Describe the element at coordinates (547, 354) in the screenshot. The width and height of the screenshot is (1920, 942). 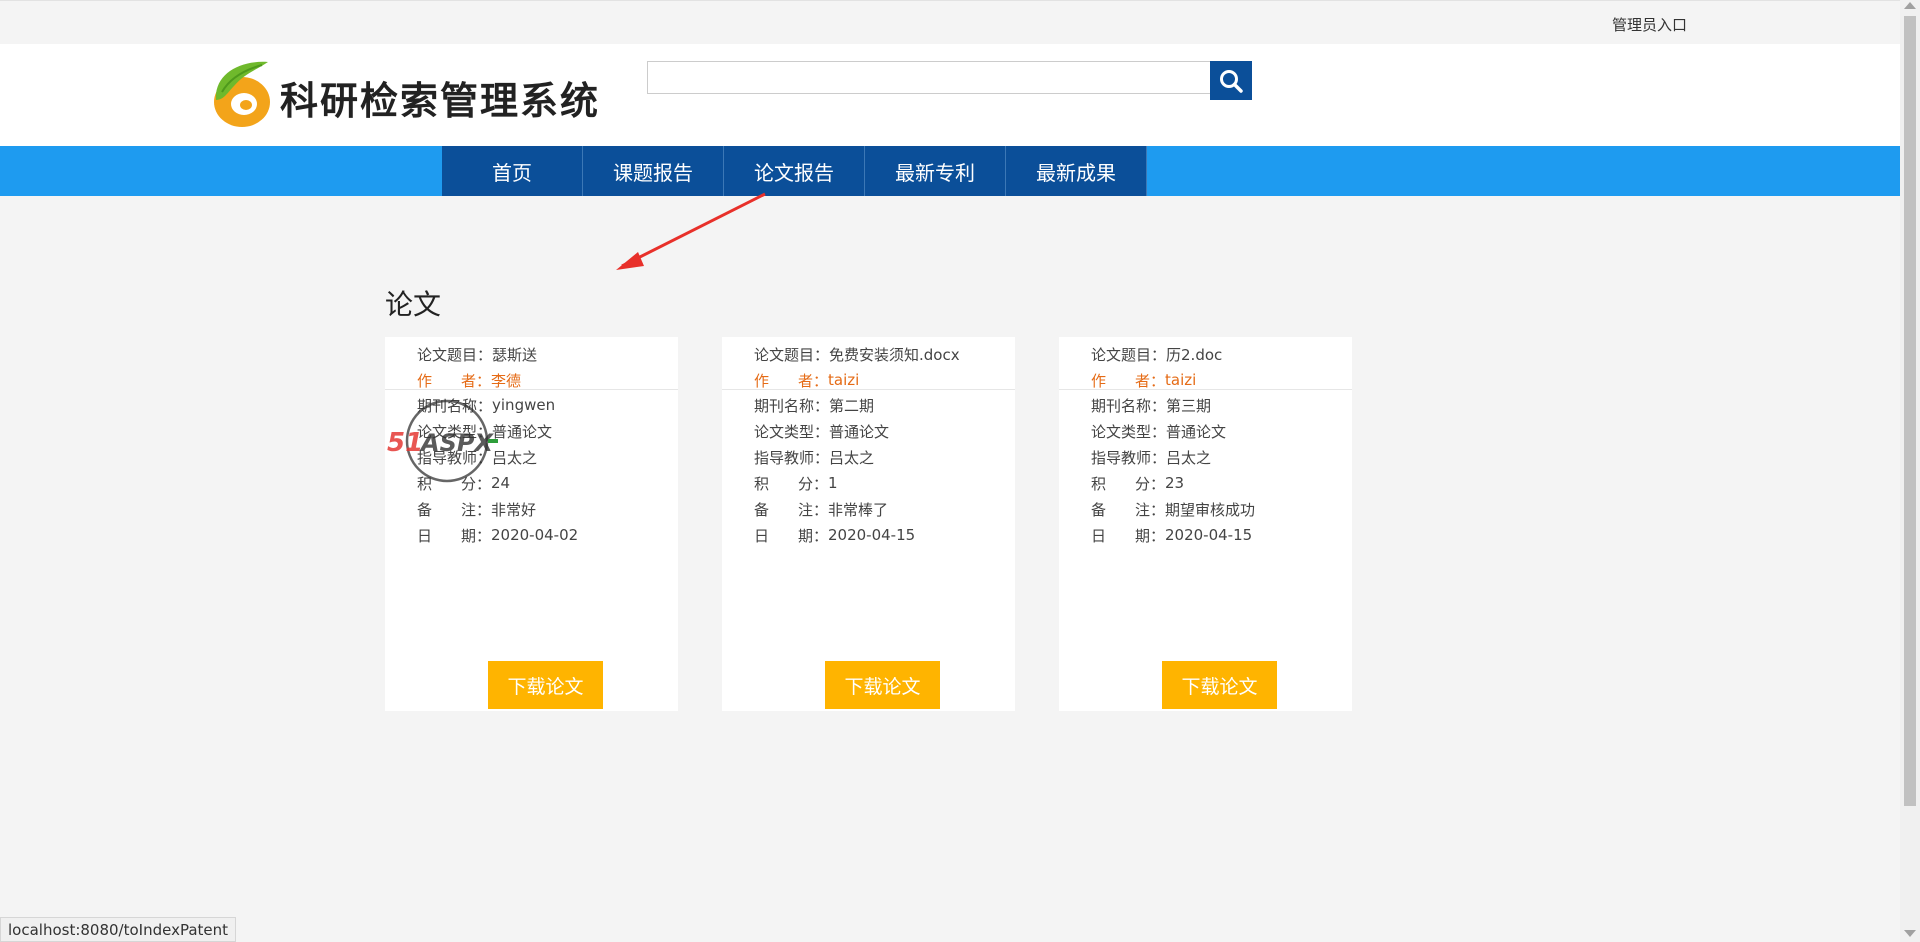
I see `title-row: 论文题目： 瑟斯送` at that location.